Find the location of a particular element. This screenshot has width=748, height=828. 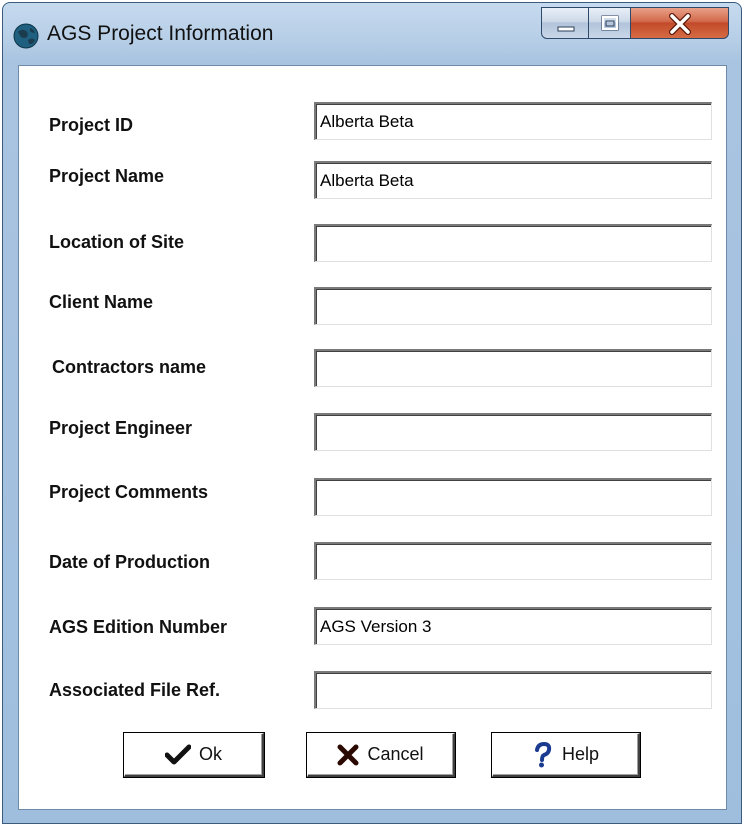

contractors-name-field is located at coordinates (513, 368).